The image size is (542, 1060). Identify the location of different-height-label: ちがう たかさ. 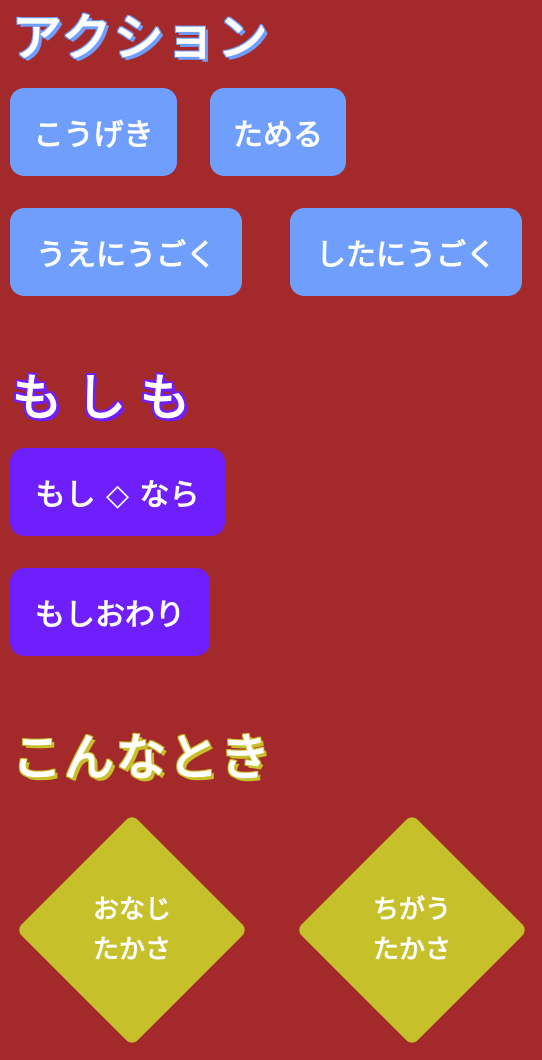
(412, 930).